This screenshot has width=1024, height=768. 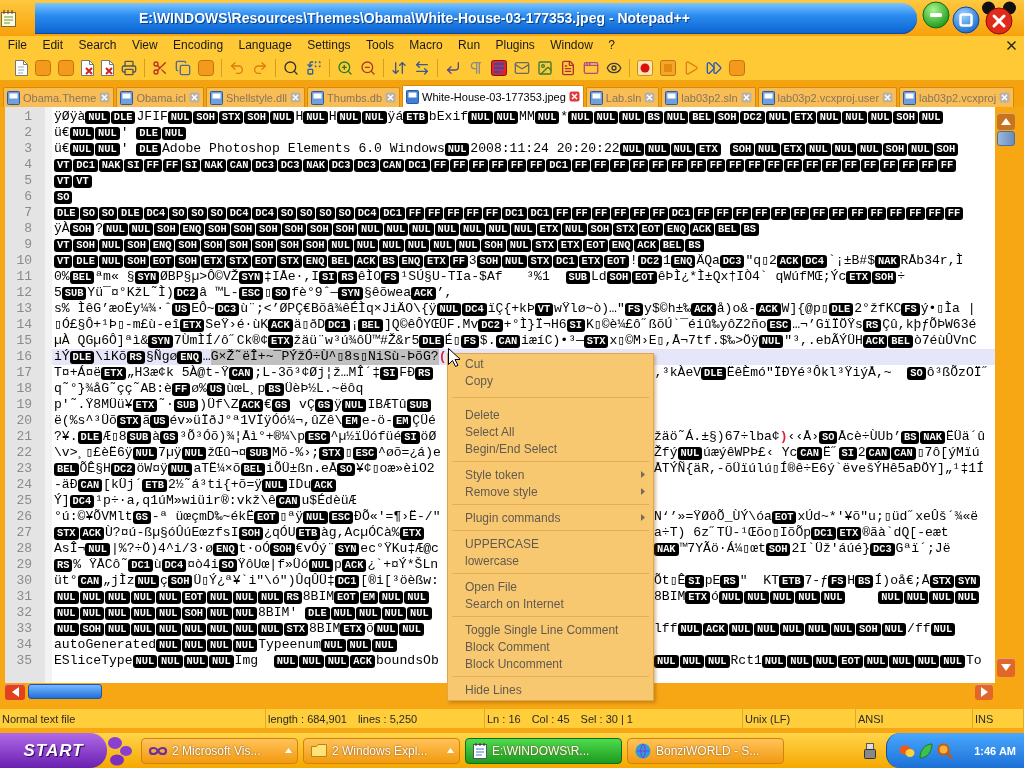 What do you see at coordinates (21, 67) in the screenshot?
I see `page-icon` at bounding box center [21, 67].